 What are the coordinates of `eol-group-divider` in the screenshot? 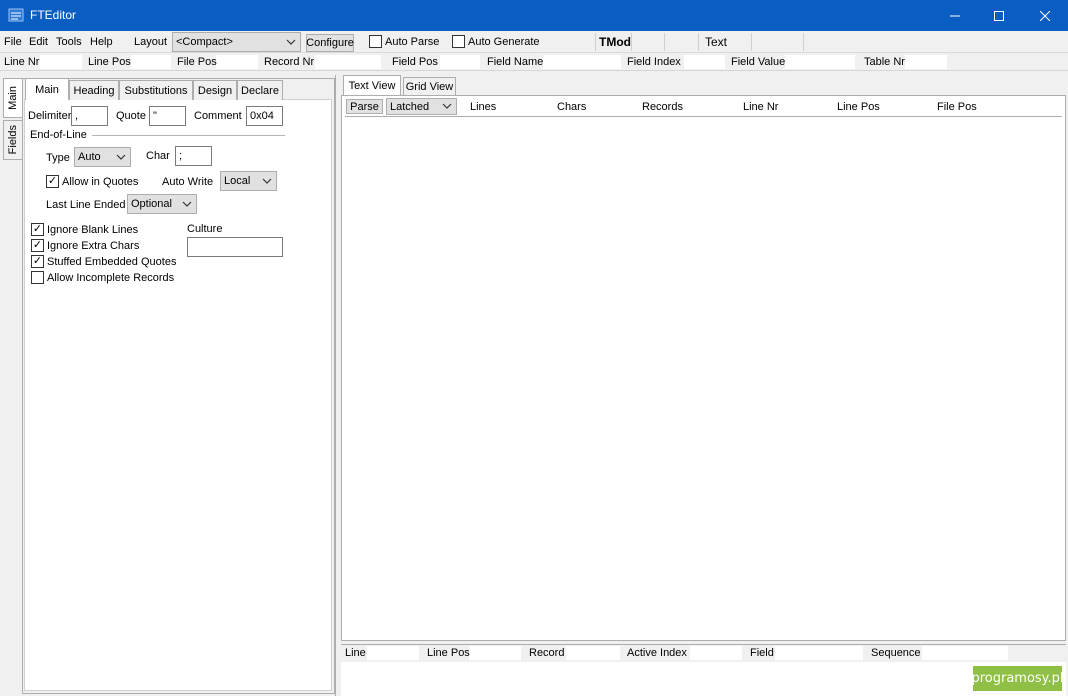 It's located at (188, 135).